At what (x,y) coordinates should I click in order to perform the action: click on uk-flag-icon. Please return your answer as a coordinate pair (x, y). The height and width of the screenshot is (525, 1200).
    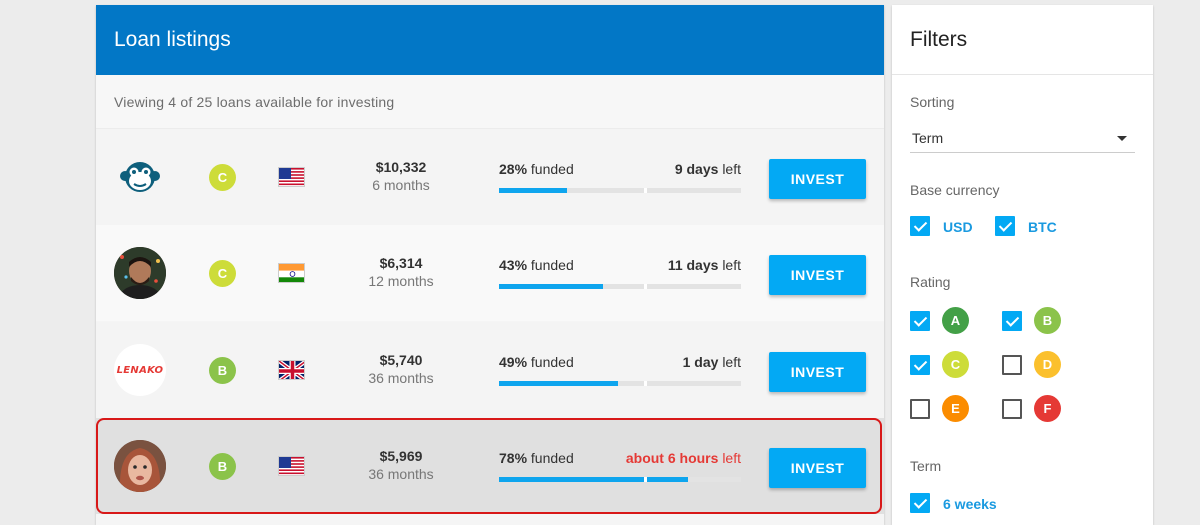
    Looking at the image, I should click on (291, 370).